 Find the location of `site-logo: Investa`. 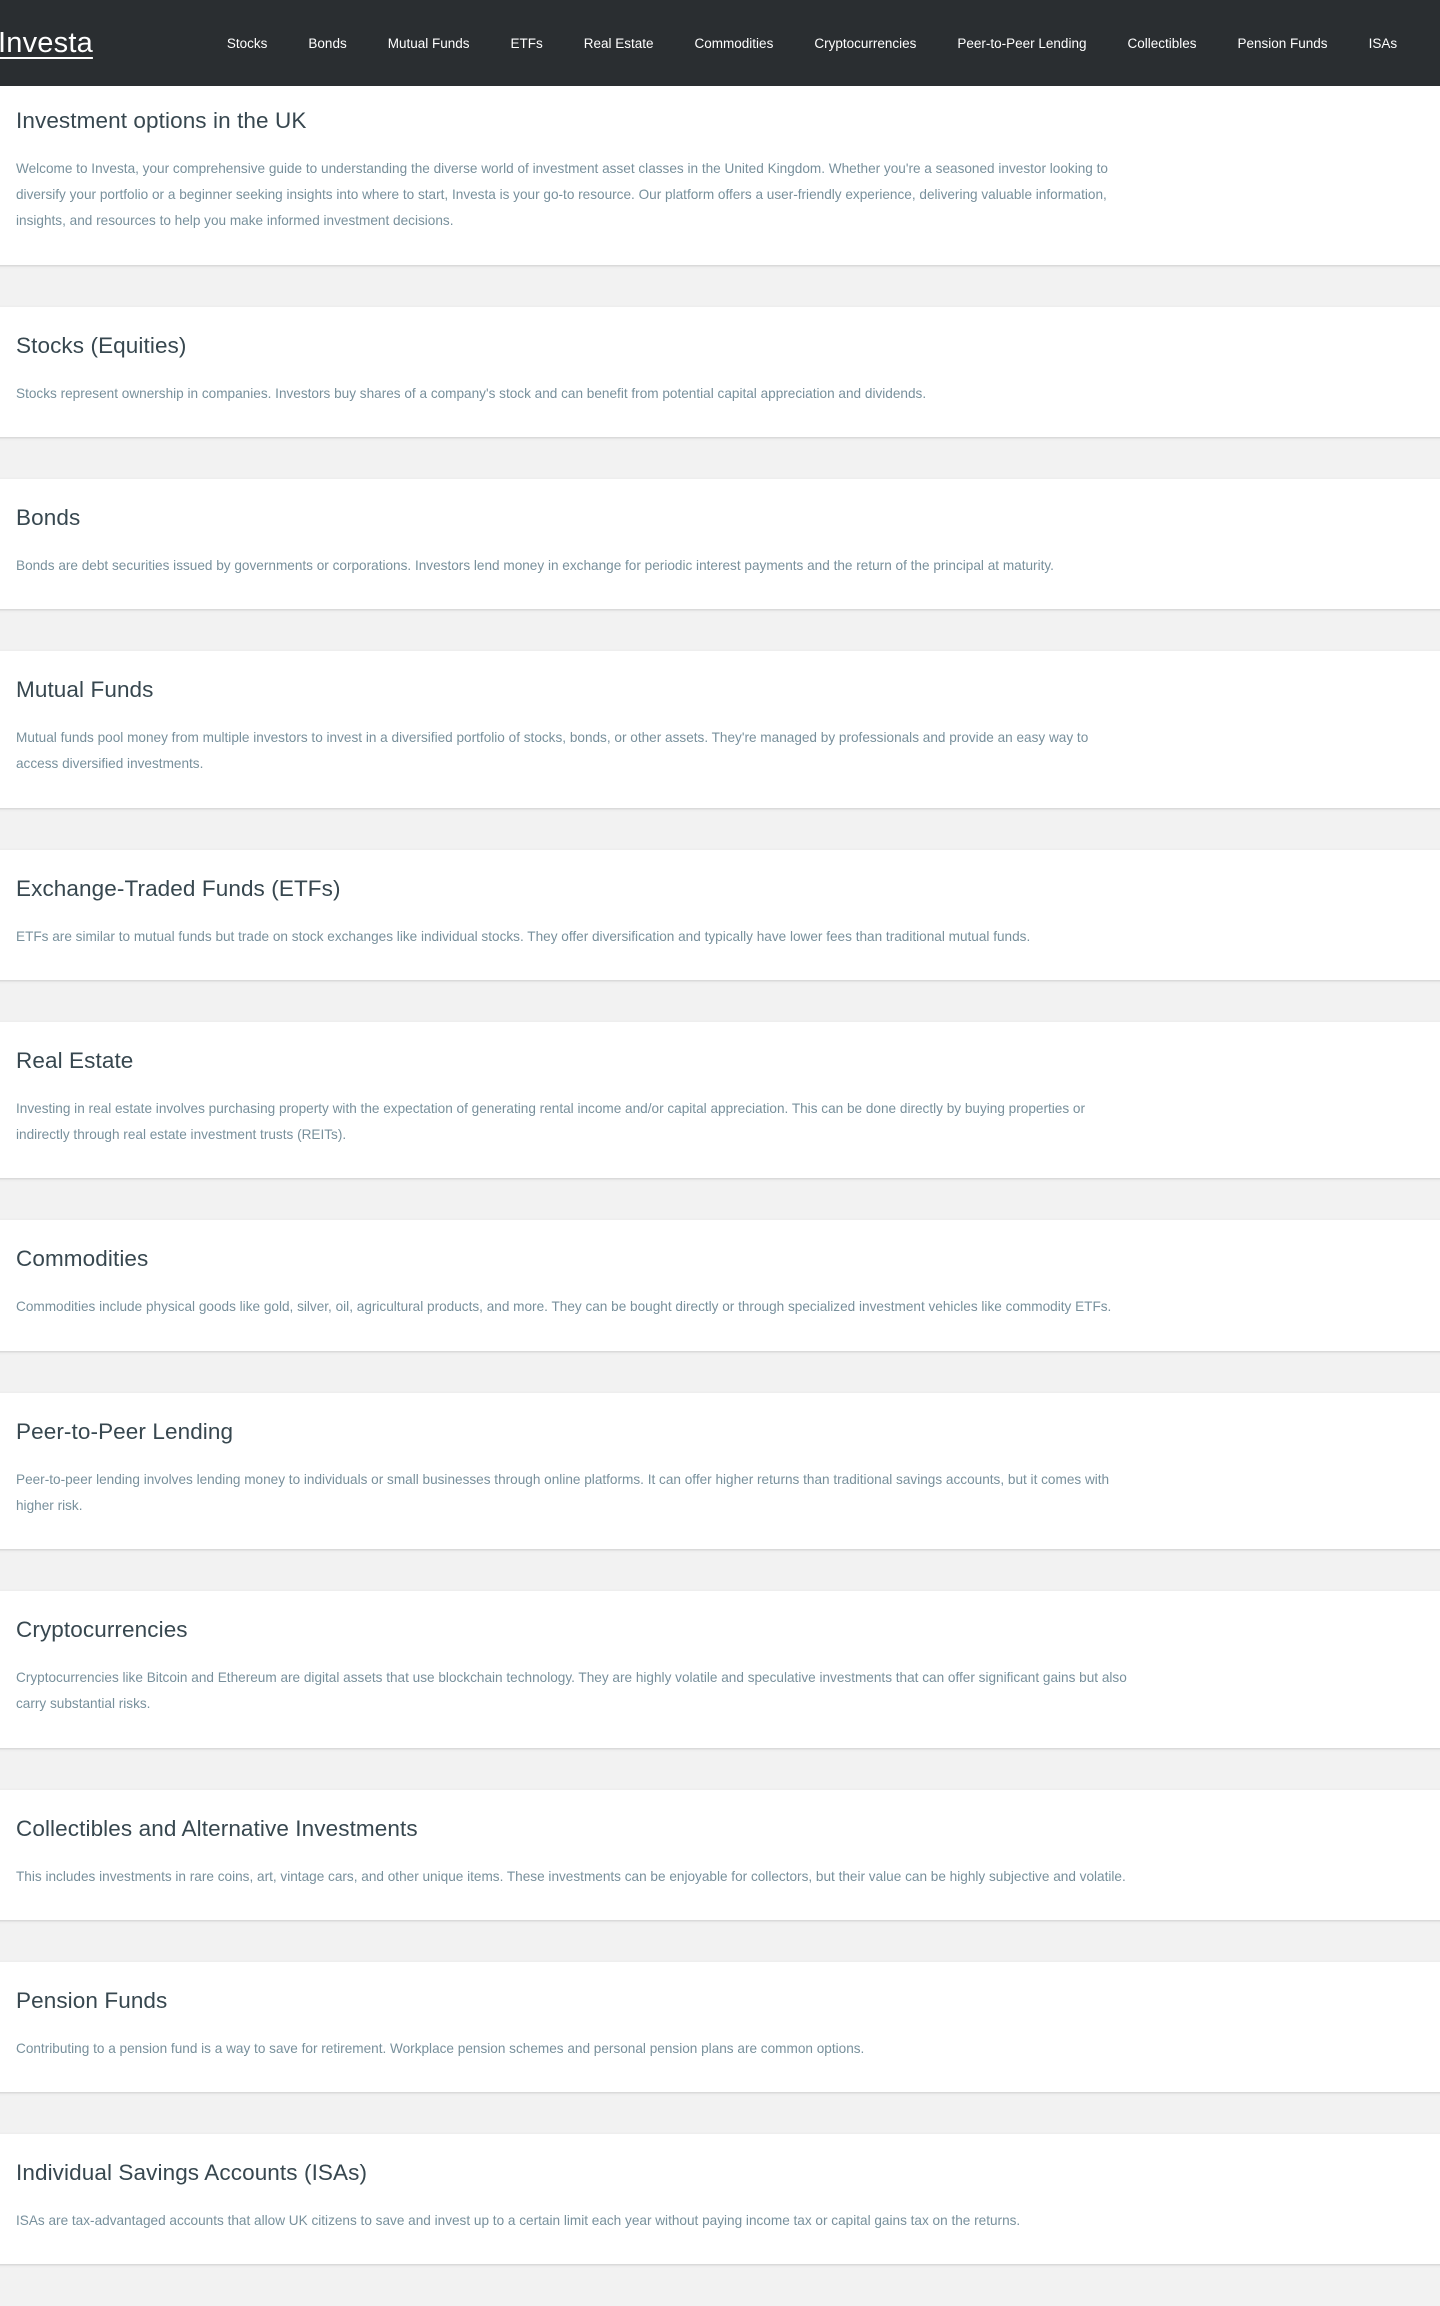

site-logo: Investa is located at coordinates (46, 43).